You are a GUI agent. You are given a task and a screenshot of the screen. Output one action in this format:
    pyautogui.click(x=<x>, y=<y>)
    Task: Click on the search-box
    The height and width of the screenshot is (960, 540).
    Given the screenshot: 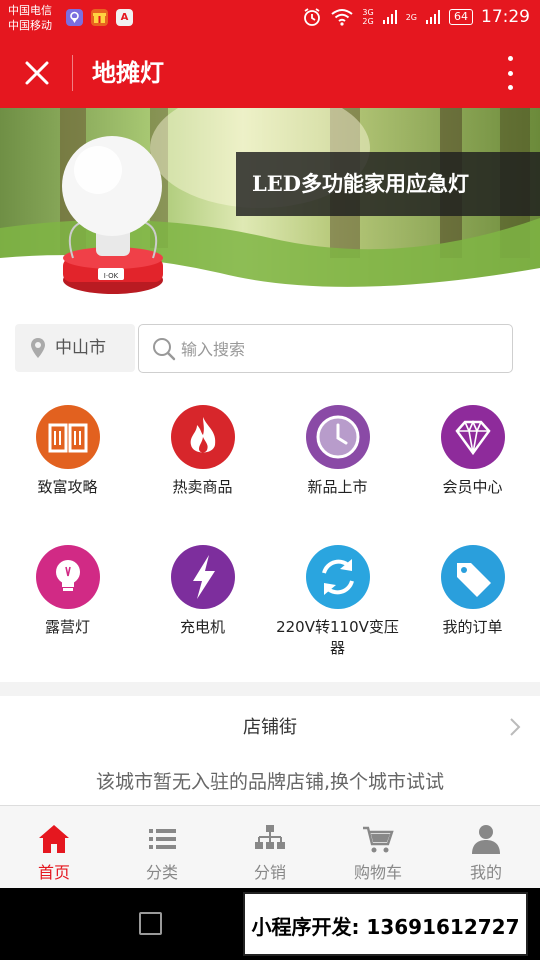 What is the action you would take?
    pyautogui.click(x=325, y=348)
    